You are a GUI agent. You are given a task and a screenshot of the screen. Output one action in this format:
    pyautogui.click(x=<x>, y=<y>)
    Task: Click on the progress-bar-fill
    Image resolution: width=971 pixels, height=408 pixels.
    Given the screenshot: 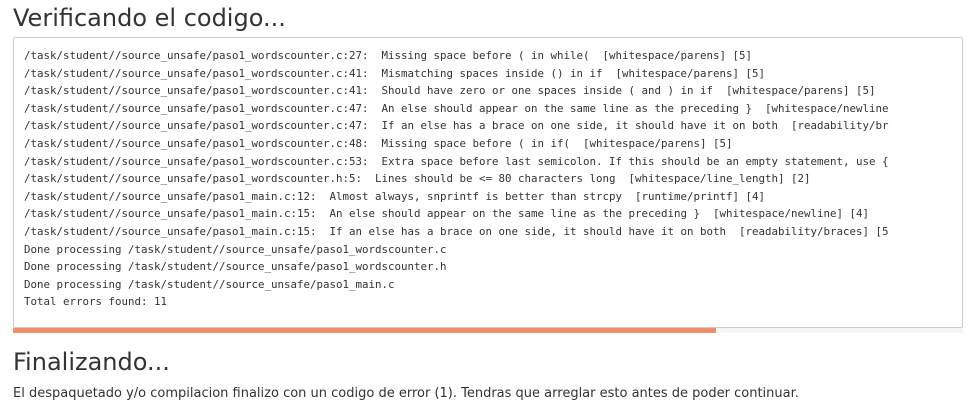 What is the action you would take?
    pyautogui.click(x=364, y=330)
    